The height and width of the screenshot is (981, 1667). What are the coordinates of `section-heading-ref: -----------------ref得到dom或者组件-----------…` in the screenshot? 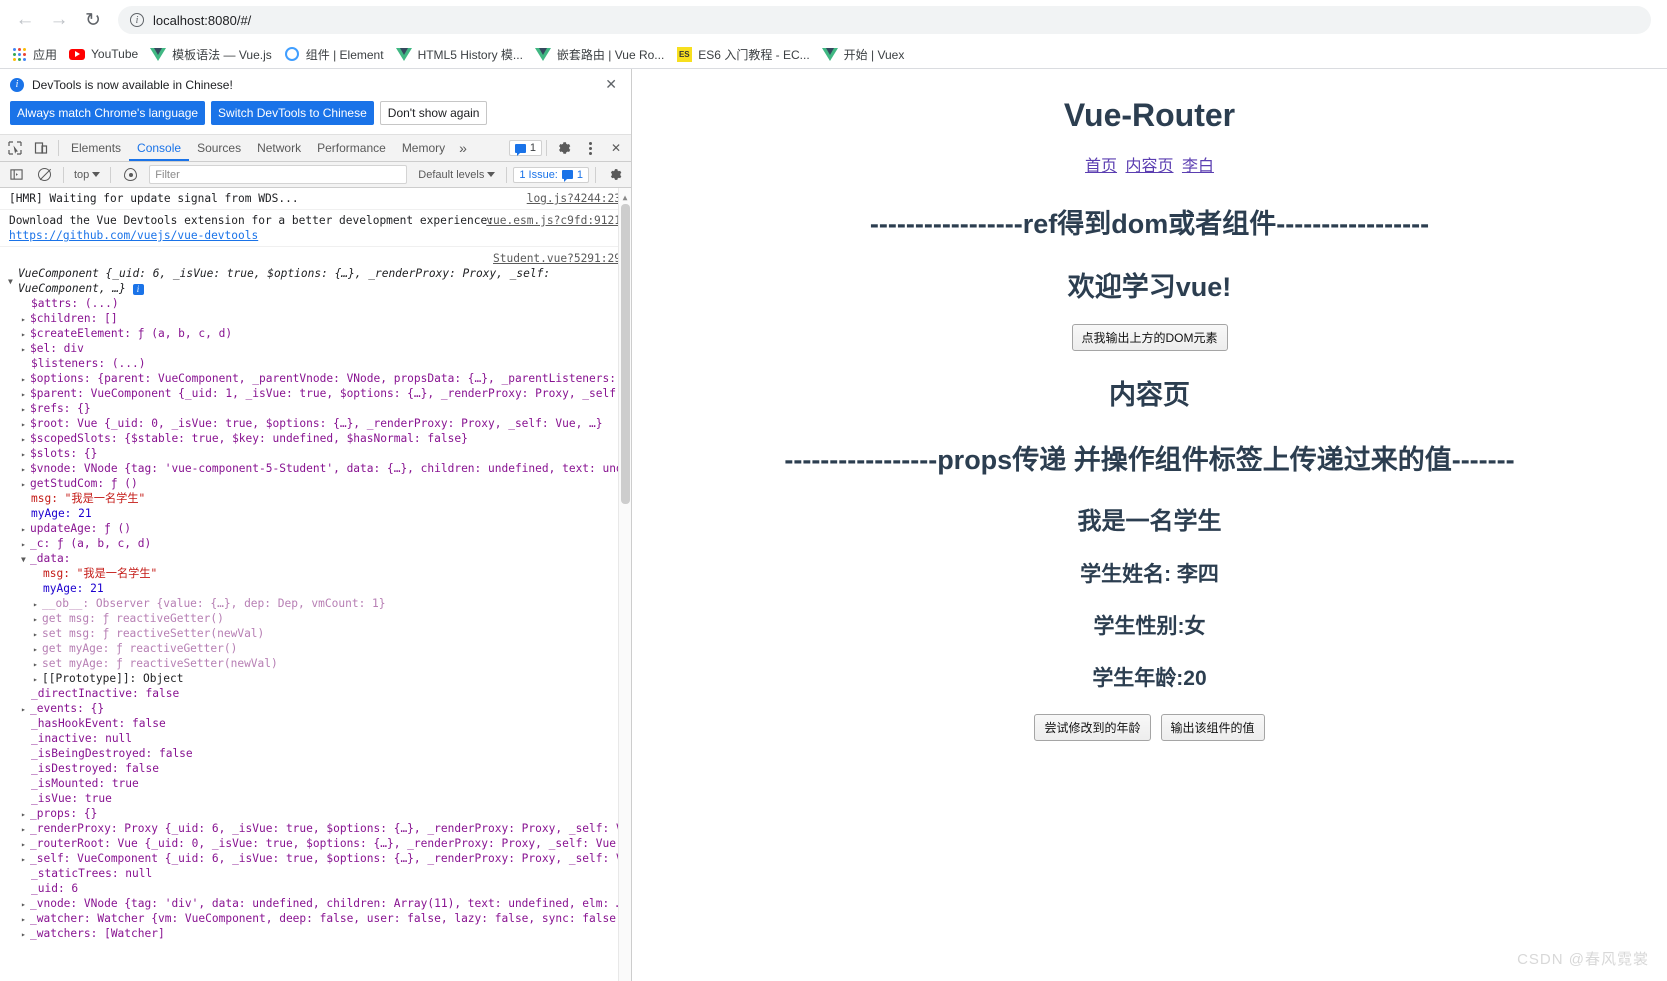 It's located at (1149, 224).